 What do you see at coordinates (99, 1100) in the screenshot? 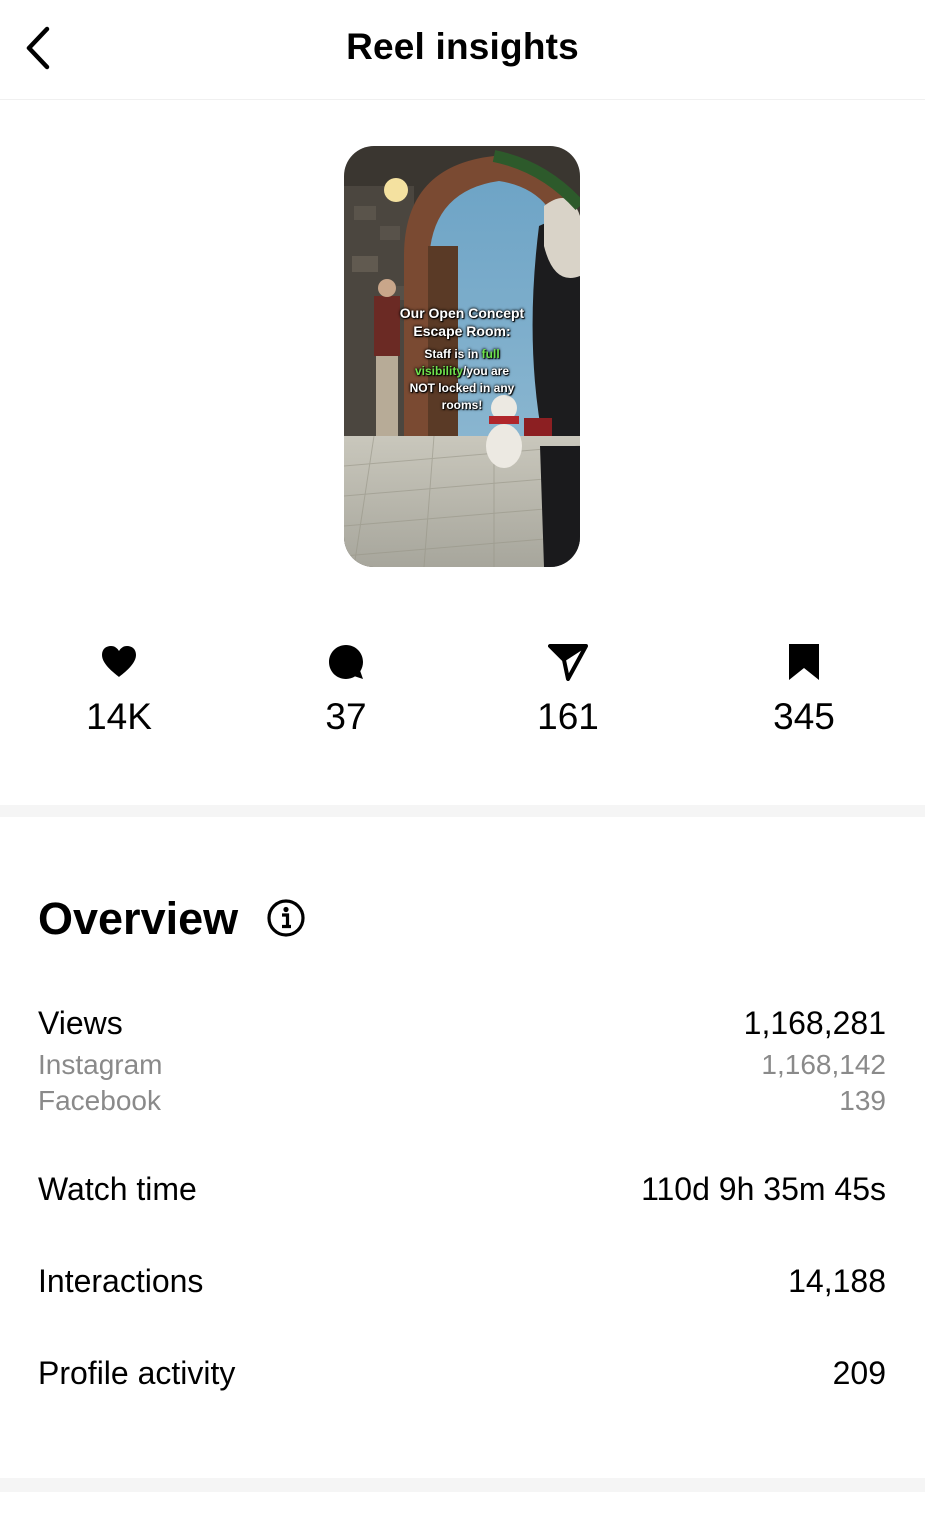
I see `views-facebook-label: Facebook` at bounding box center [99, 1100].